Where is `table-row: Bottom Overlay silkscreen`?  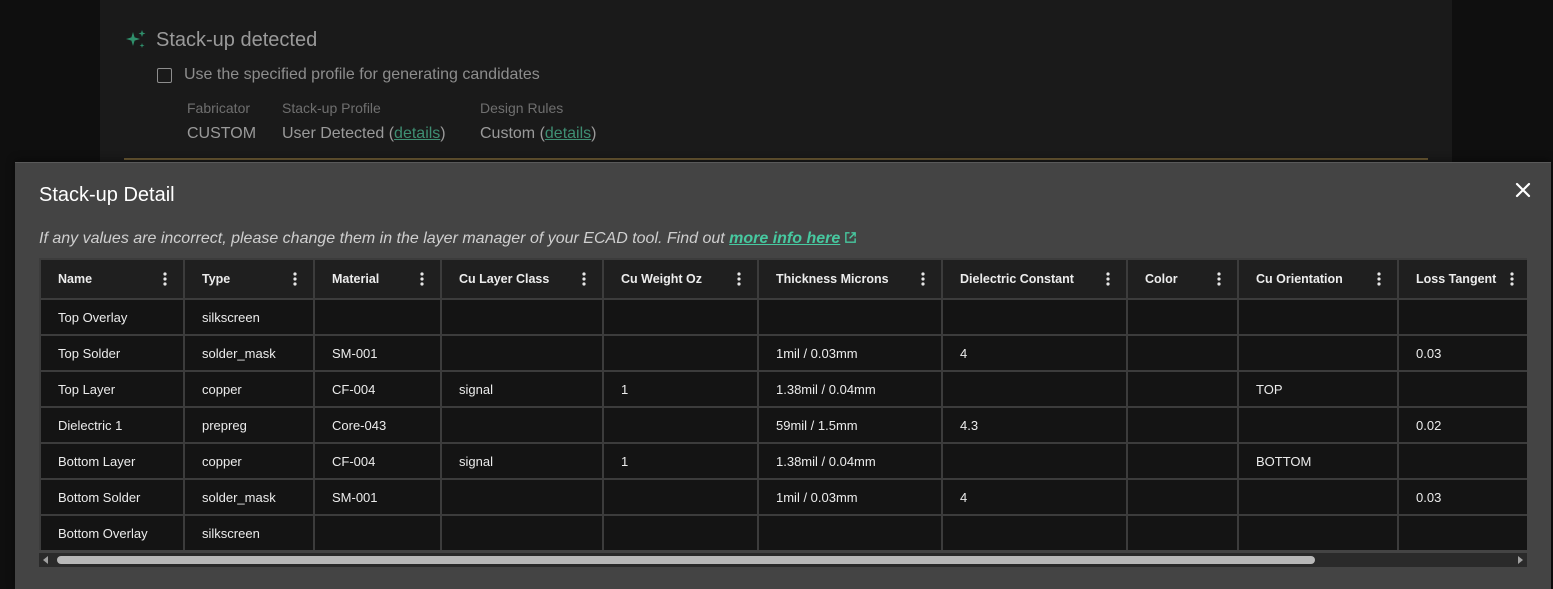 table-row: Bottom Overlay silkscreen is located at coordinates (783, 532).